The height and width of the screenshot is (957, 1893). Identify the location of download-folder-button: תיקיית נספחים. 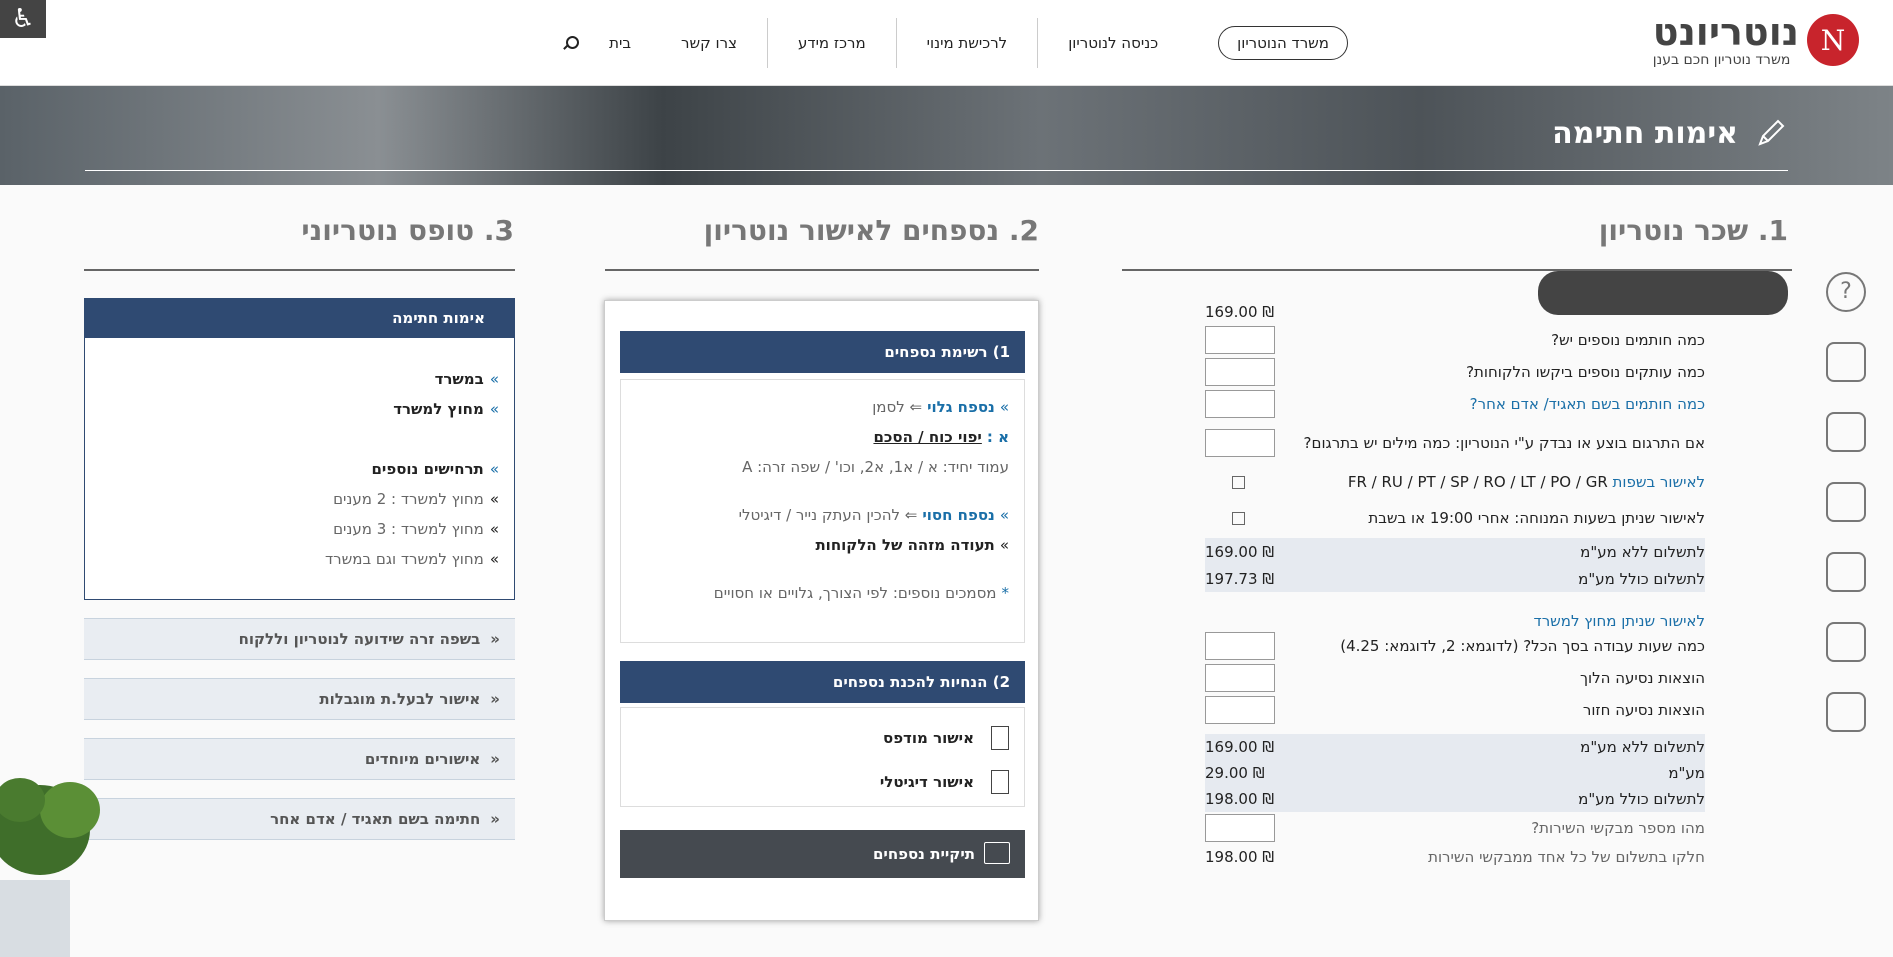
(822, 854).